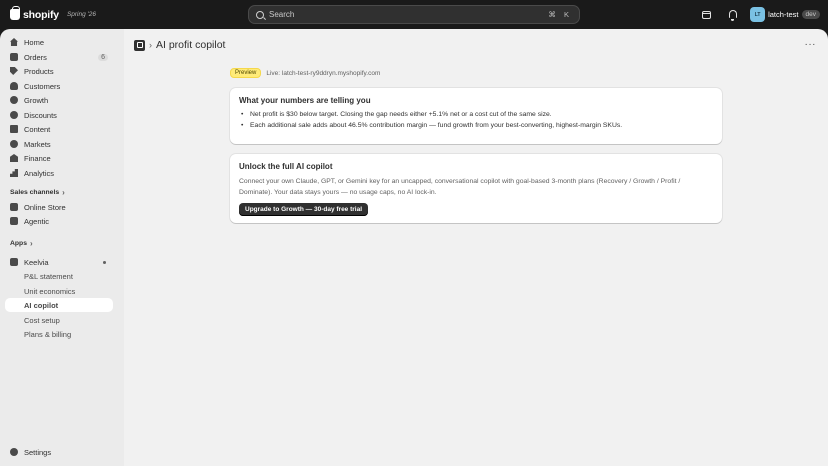 The height and width of the screenshot is (466, 828). What do you see at coordinates (59, 173) in the screenshot?
I see `sidebar-item-analytics: Analytics` at bounding box center [59, 173].